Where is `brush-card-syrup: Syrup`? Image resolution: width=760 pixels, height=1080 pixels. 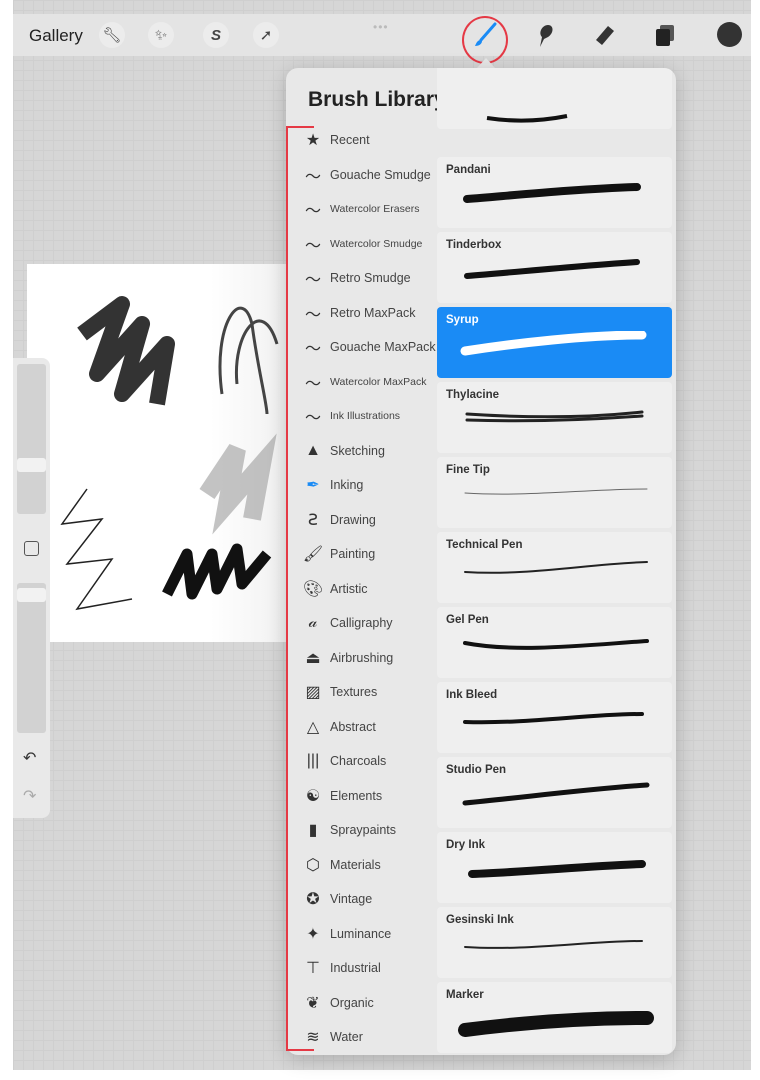
brush-card-syrup: Syrup is located at coordinates (554, 342).